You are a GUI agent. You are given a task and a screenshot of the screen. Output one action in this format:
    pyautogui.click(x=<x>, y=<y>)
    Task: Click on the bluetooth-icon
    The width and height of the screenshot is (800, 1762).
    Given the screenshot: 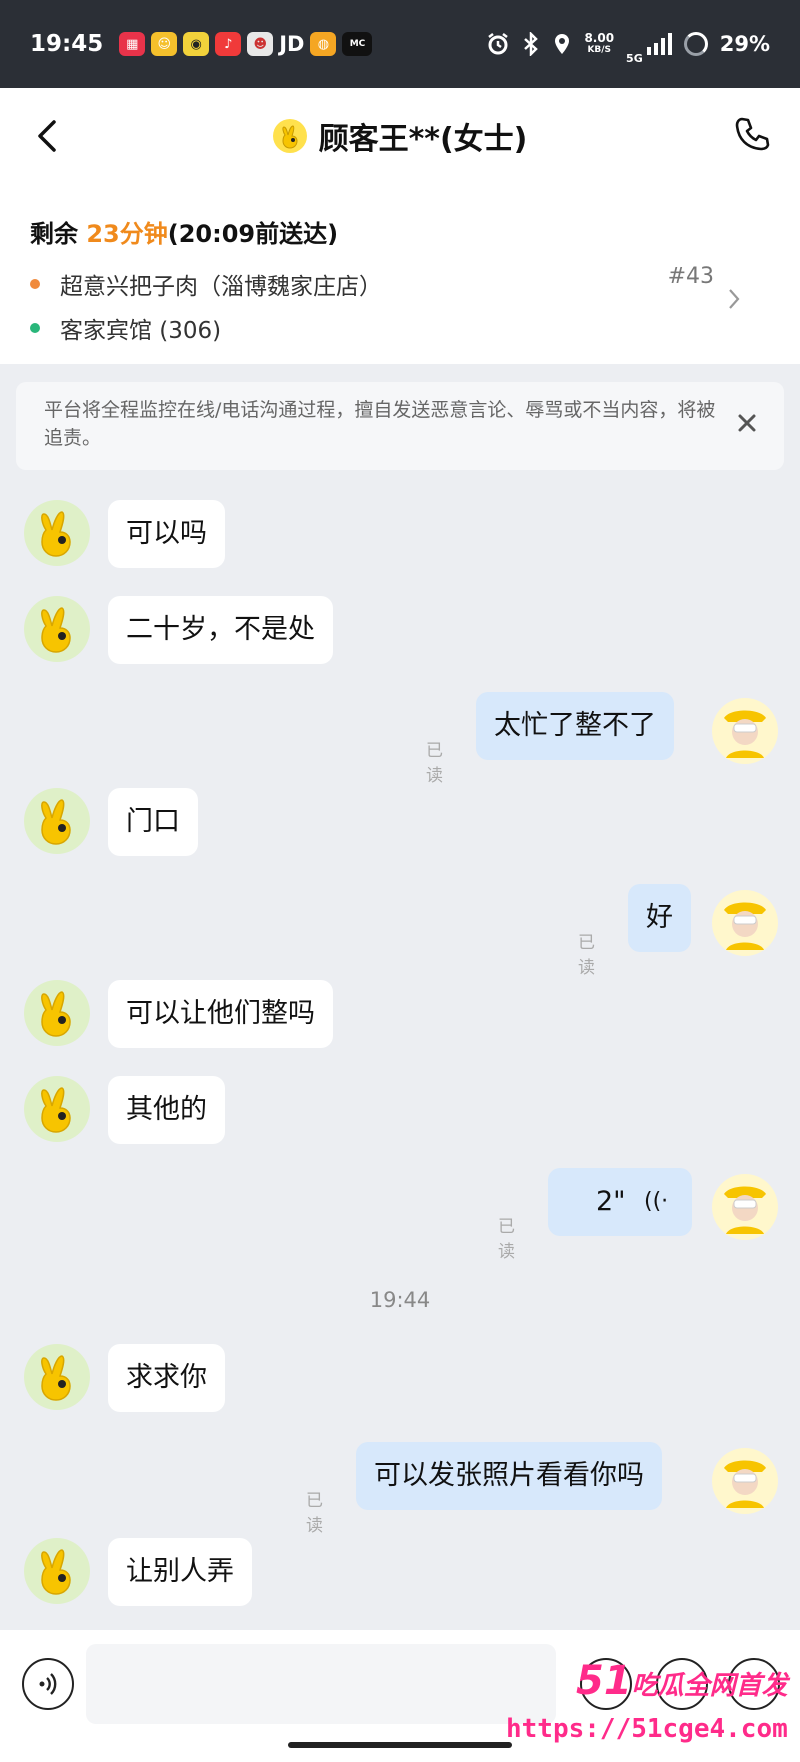 What is the action you would take?
    pyautogui.click(x=531, y=44)
    